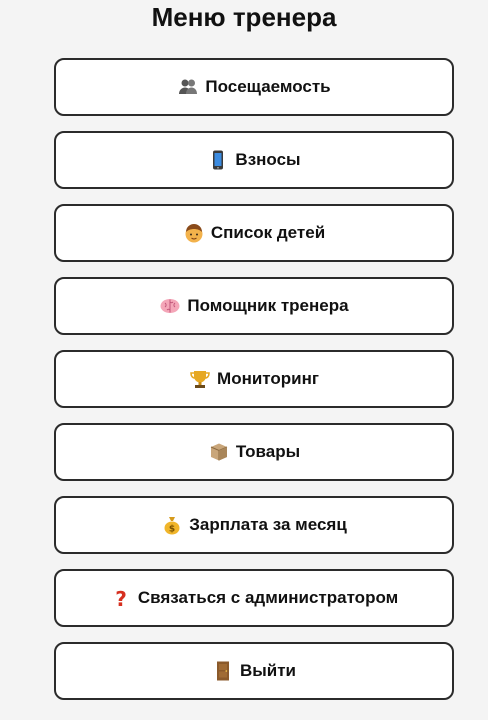  Describe the element at coordinates (268, 305) in the screenshot. I see `assistant-label: Помощник тренера` at that location.